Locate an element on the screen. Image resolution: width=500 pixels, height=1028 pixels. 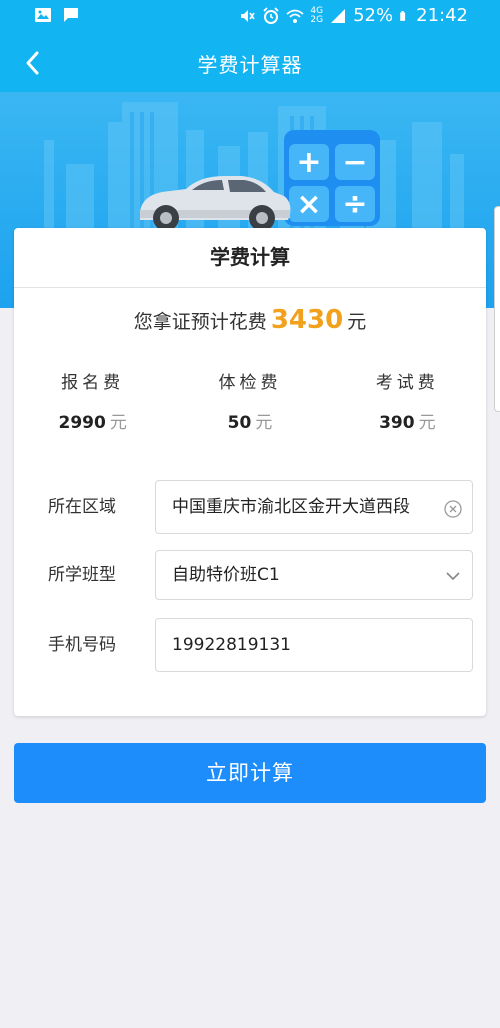
total-estimate: 您拿证预计花费 3430 元 is located at coordinates (250, 320).